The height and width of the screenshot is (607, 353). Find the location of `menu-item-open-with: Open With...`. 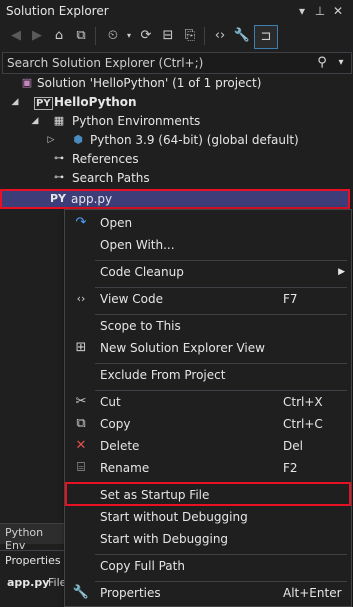

menu-item-open-with: Open With... is located at coordinates (208, 245).